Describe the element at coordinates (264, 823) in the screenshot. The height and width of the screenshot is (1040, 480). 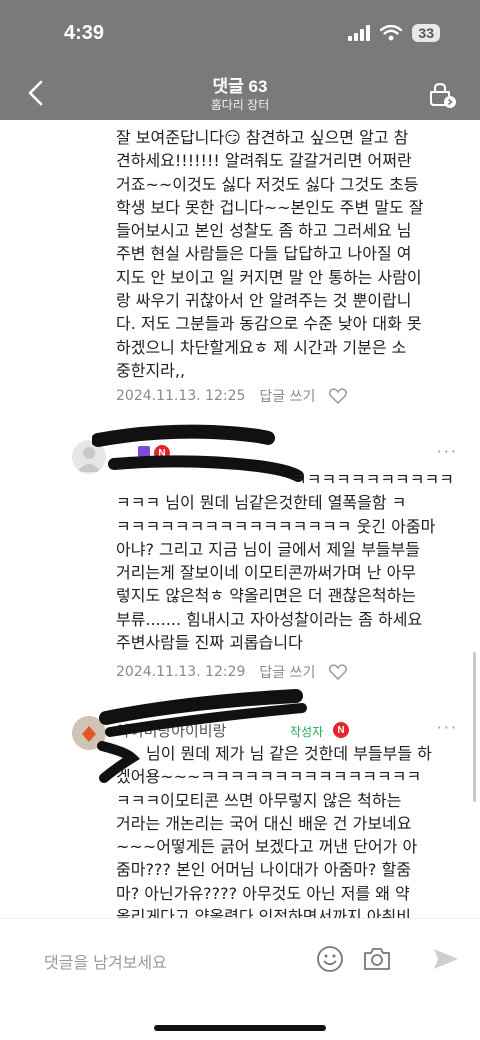
I see `comment-line: 거라는 개논리는 국어 대신 배운 건 가보네요` at that location.